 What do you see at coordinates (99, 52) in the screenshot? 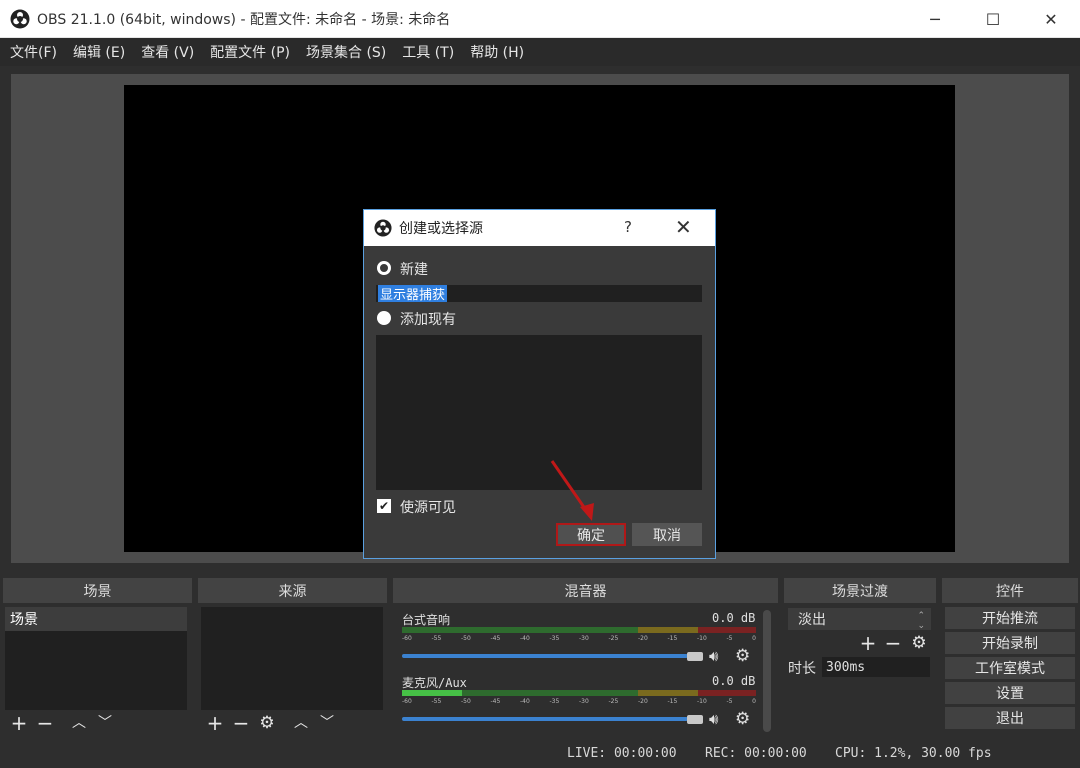
I see `menu-edit: 编辑 (E)` at bounding box center [99, 52].